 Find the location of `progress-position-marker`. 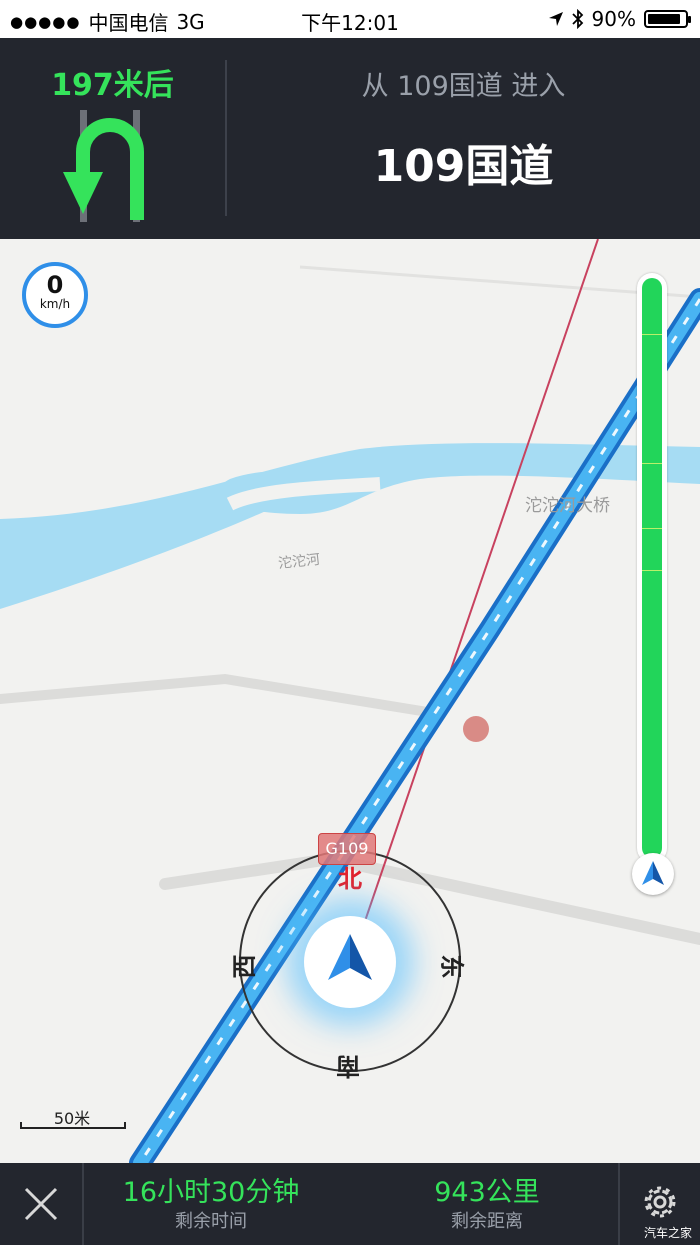

progress-position-marker is located at coordinates (653, 874).